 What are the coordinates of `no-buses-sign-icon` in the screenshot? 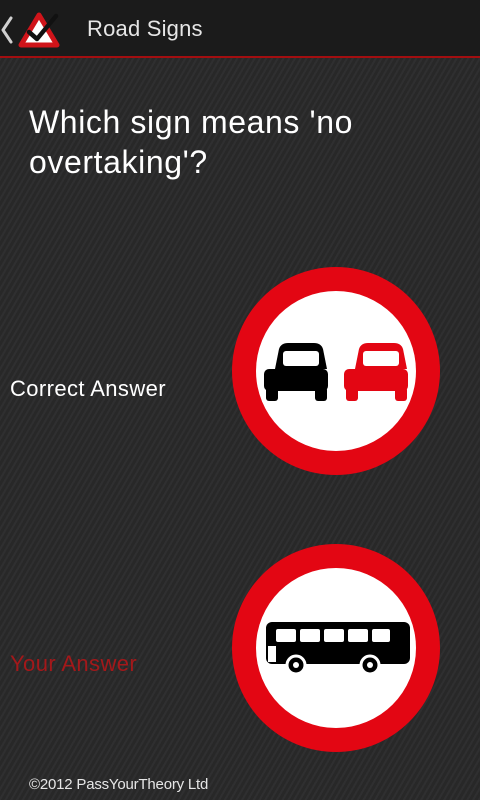 It's located at (336, 648).